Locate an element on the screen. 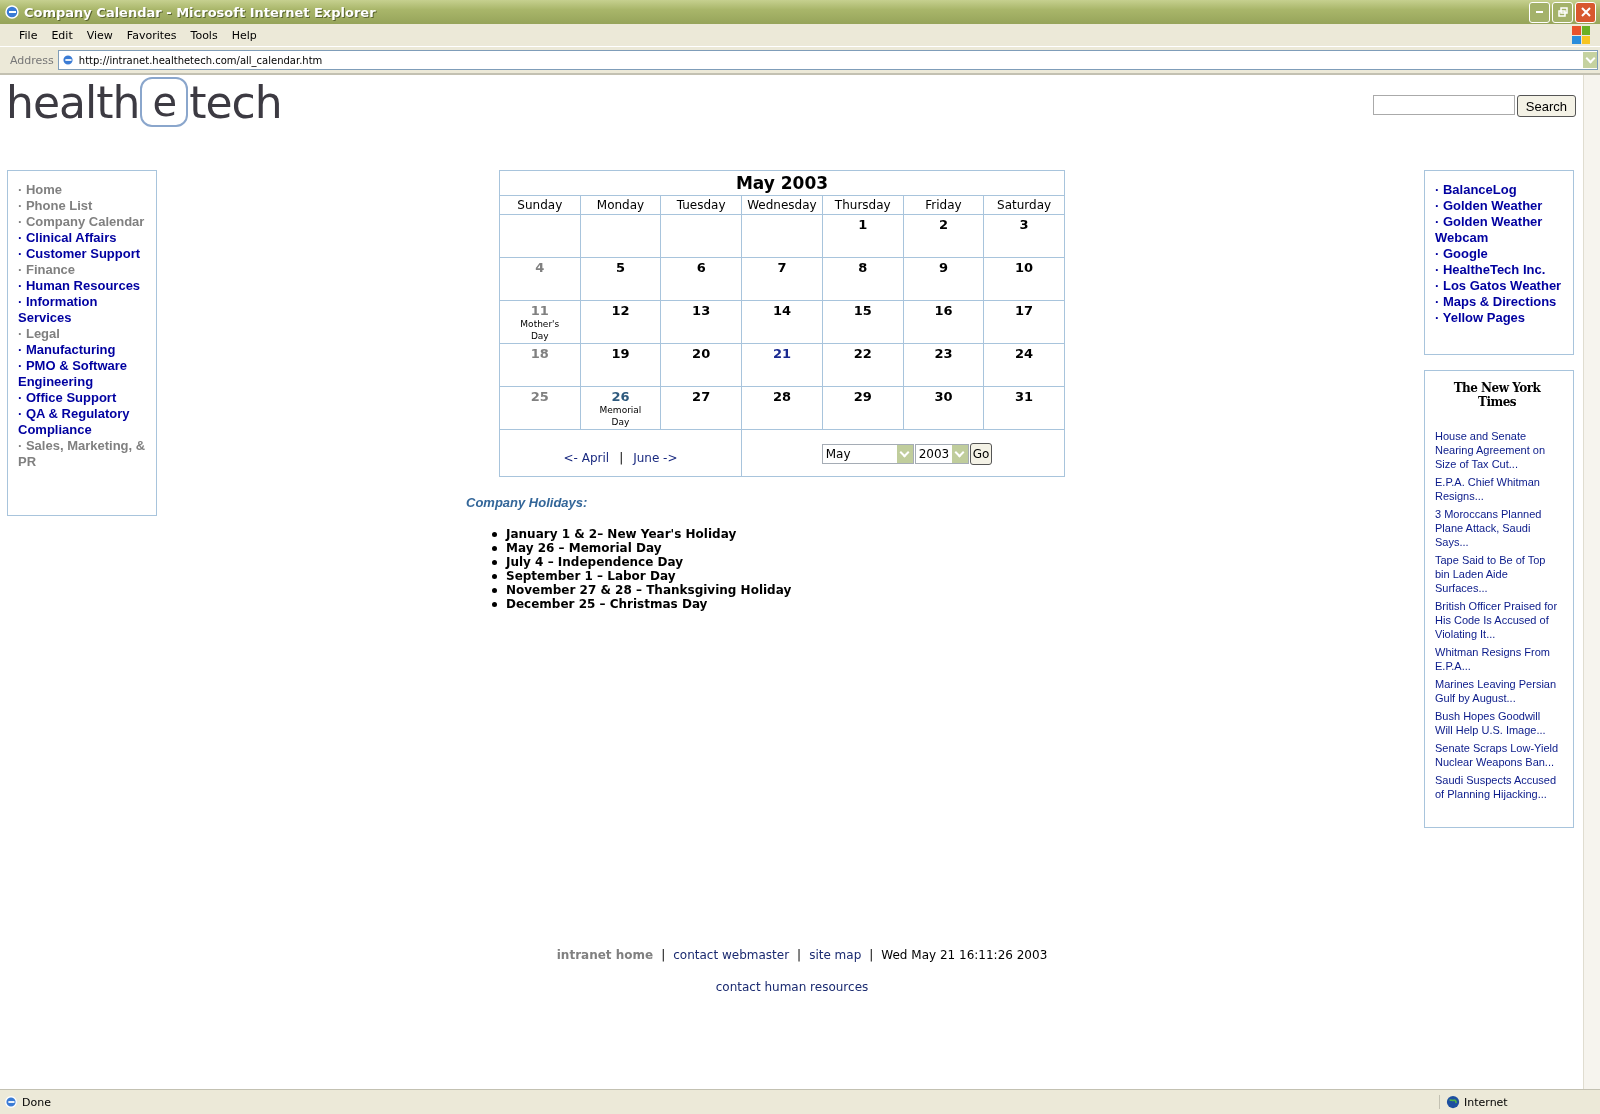 The height and width of the screenshot is (1114, 1600). day-number: 12 is located at coordinates (620, 310).